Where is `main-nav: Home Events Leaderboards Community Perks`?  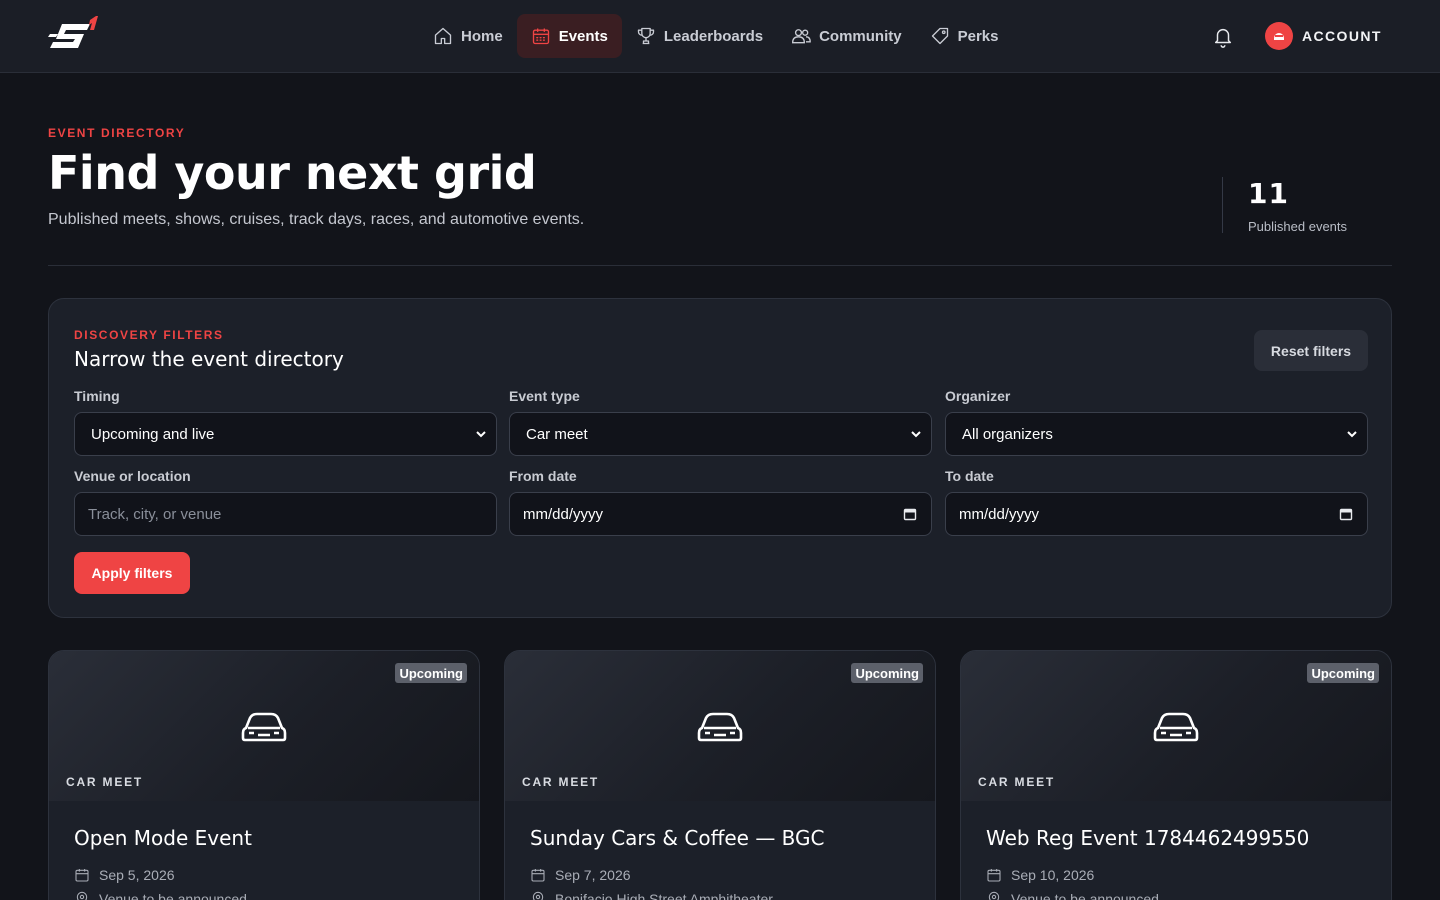
main-nav: Home Events Leaderboards Community Perks is located at coordinates (715, 36).